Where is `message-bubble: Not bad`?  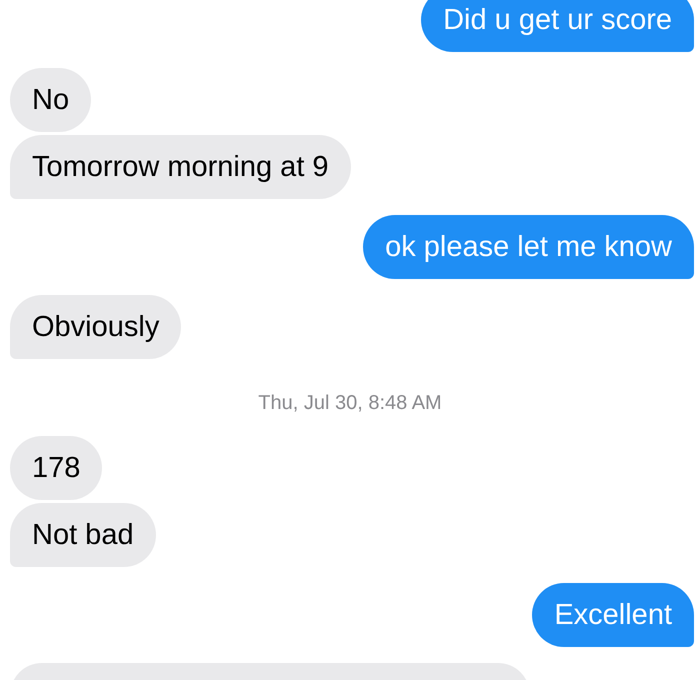
message-bubble: Not bad is located at coordinates (83, 535).